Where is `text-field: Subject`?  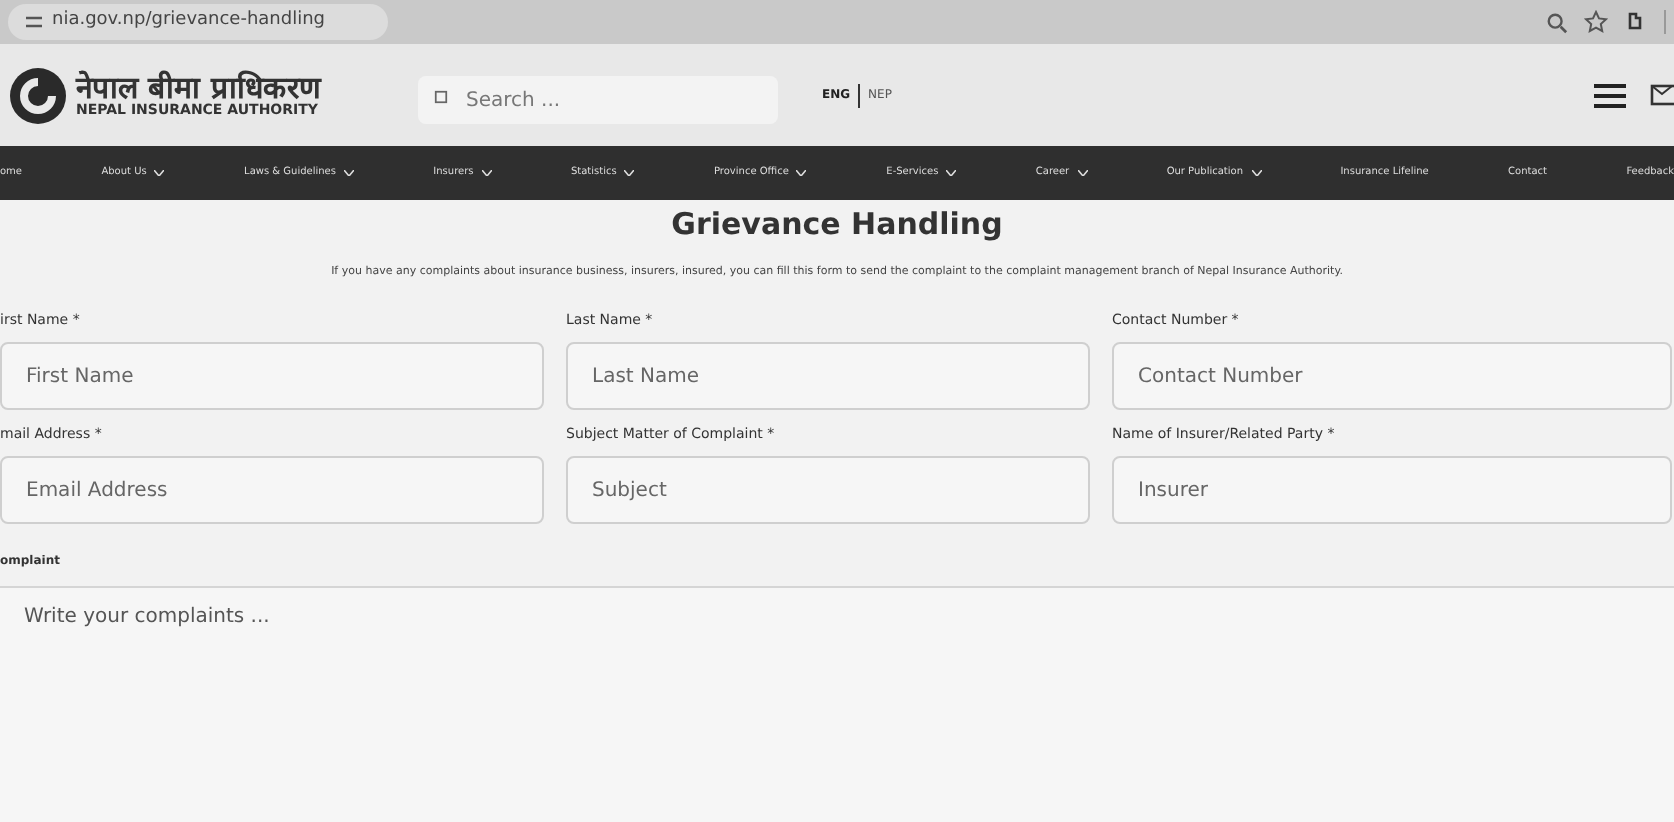 text-field: Subject is located at coordinates (828, 490).